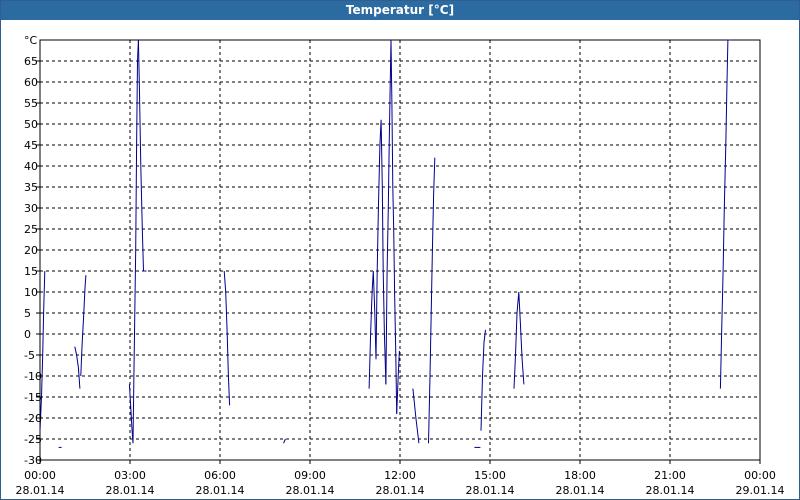  What do you see at coordinates (31, 124) in the screenshot?
I see `y-tick-label: 50` at bounding box center [31, 124].